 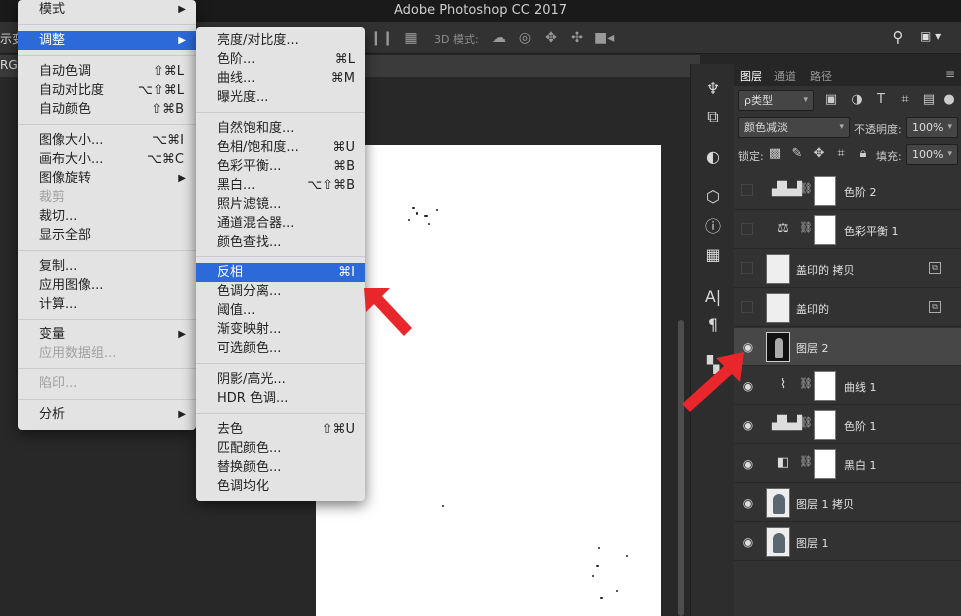 What do you see at coordinates (797, 154) in the screenshot?
I see `lock-paint-icon: ✎` at bounding box center [797, 154].